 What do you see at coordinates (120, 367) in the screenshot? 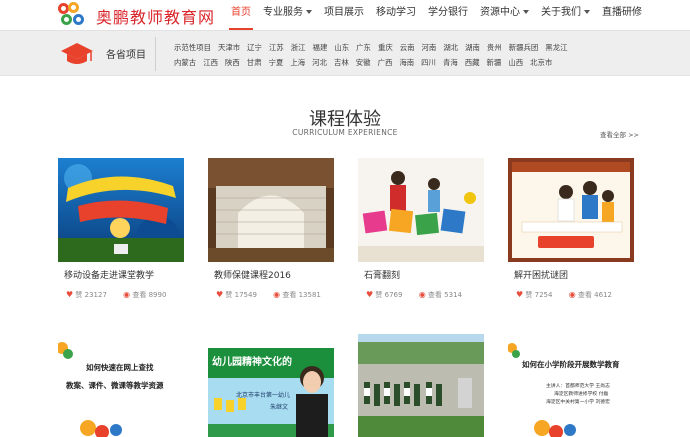
I see `thumbnail-text: 如何快速在网上查找` at bounding box center [120, 367].